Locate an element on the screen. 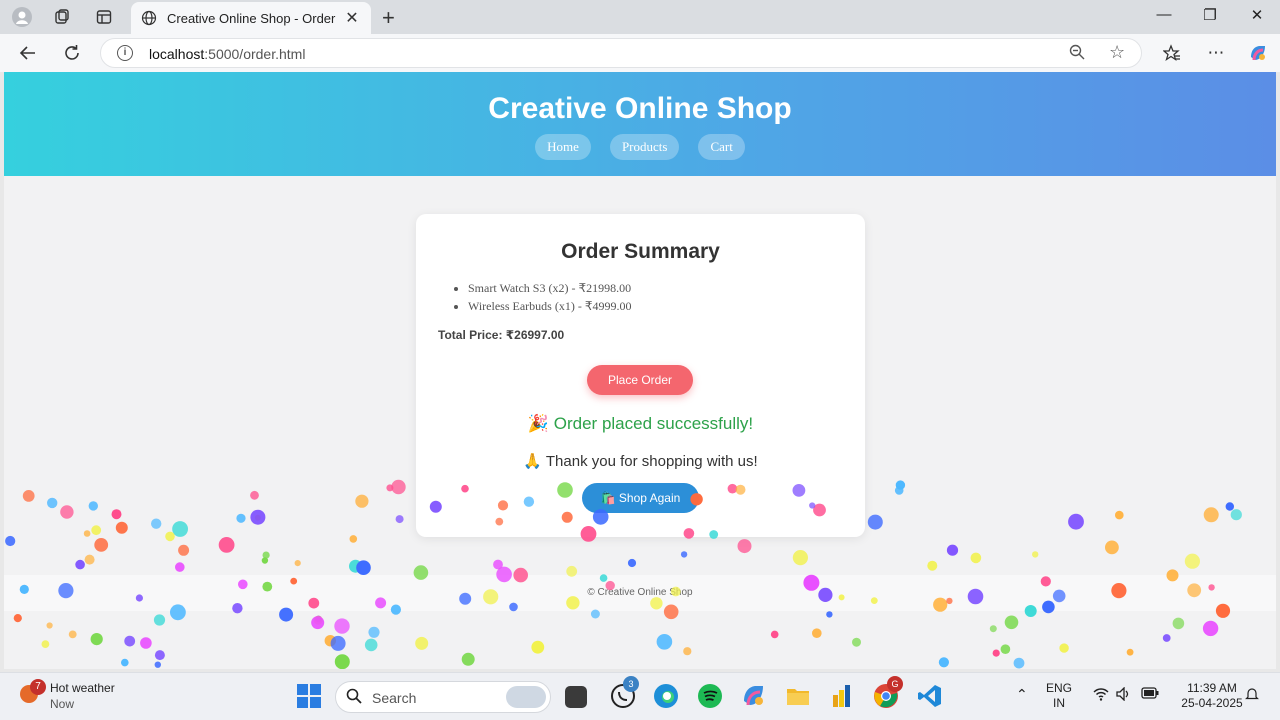 The width and height of the screenshot is (1280, 720). new-tab-icon: + is located at coordinates (388, 18).